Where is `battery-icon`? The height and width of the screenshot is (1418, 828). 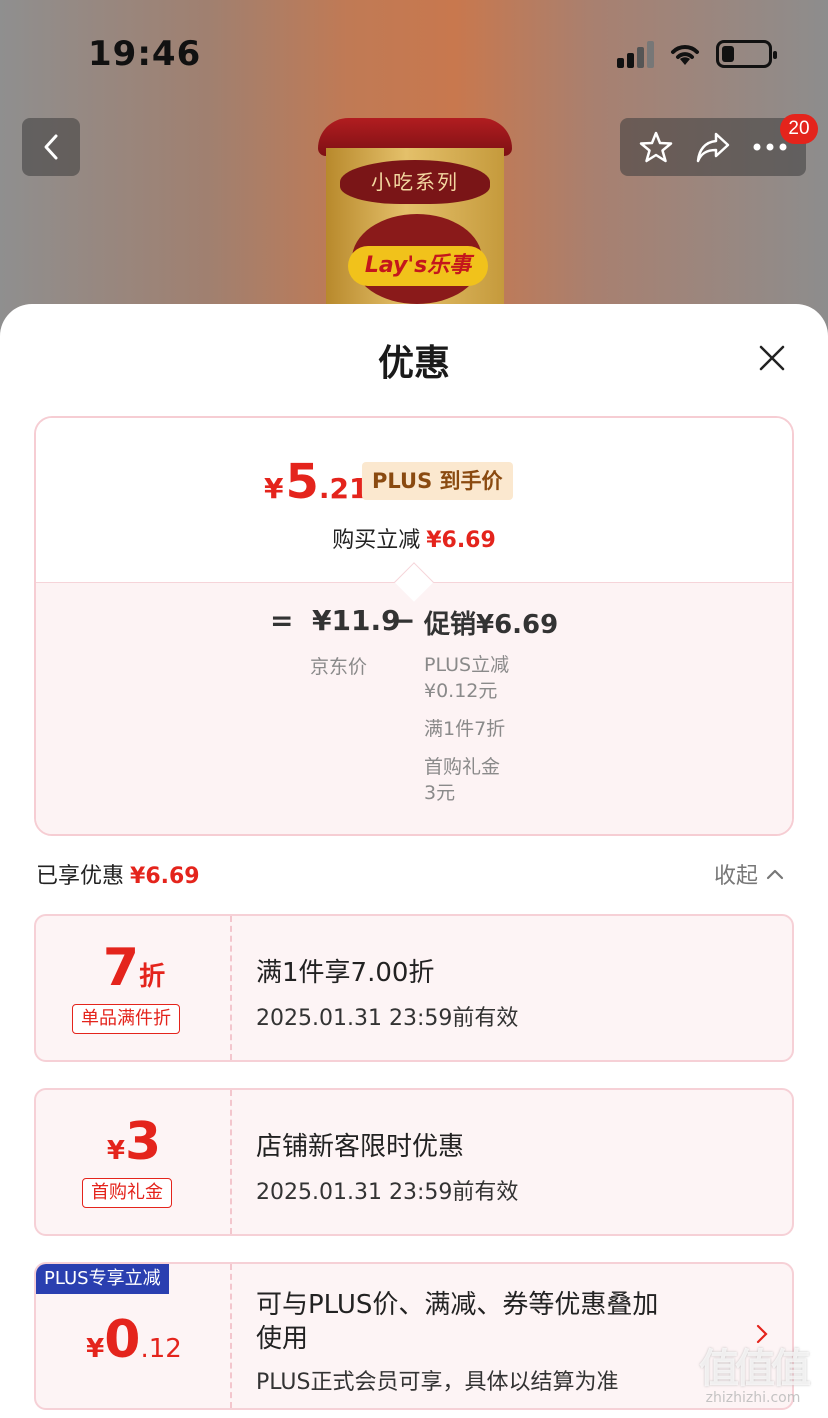
battery-icon is located at coordinates (746, 54).